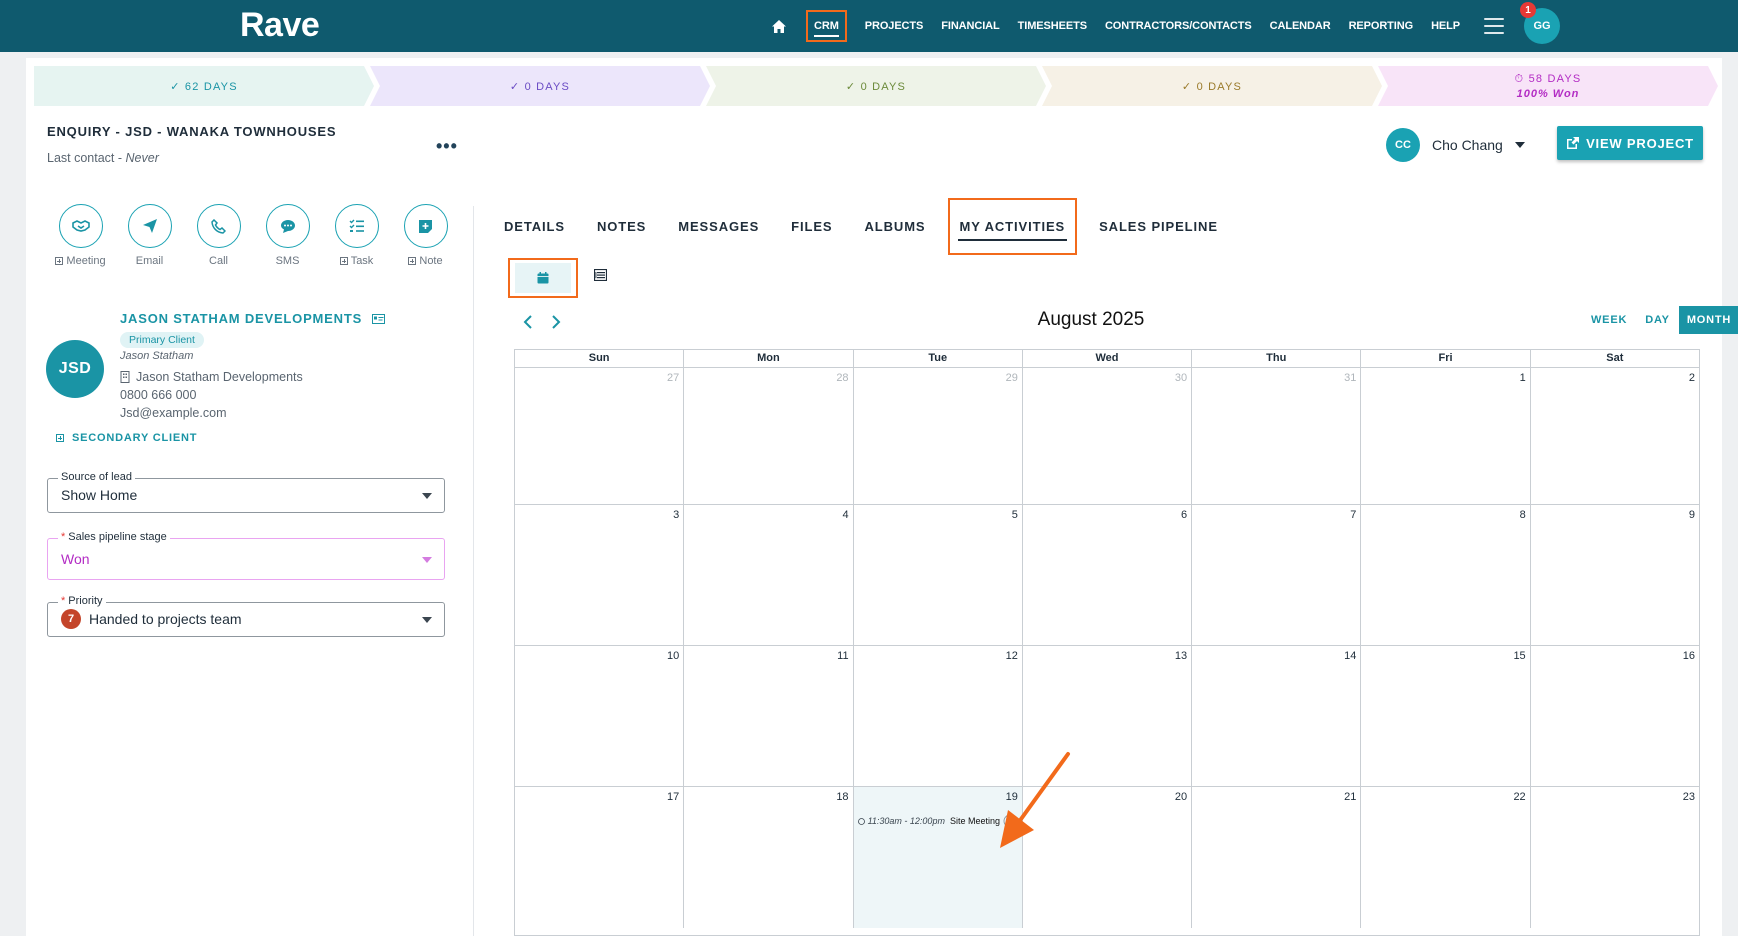 This screenshot has width=1738, height=936. What do you see at coordinates (71, 619) in the screenshot?
I see `priority-badge: 7` at bounding box center [71, 619].